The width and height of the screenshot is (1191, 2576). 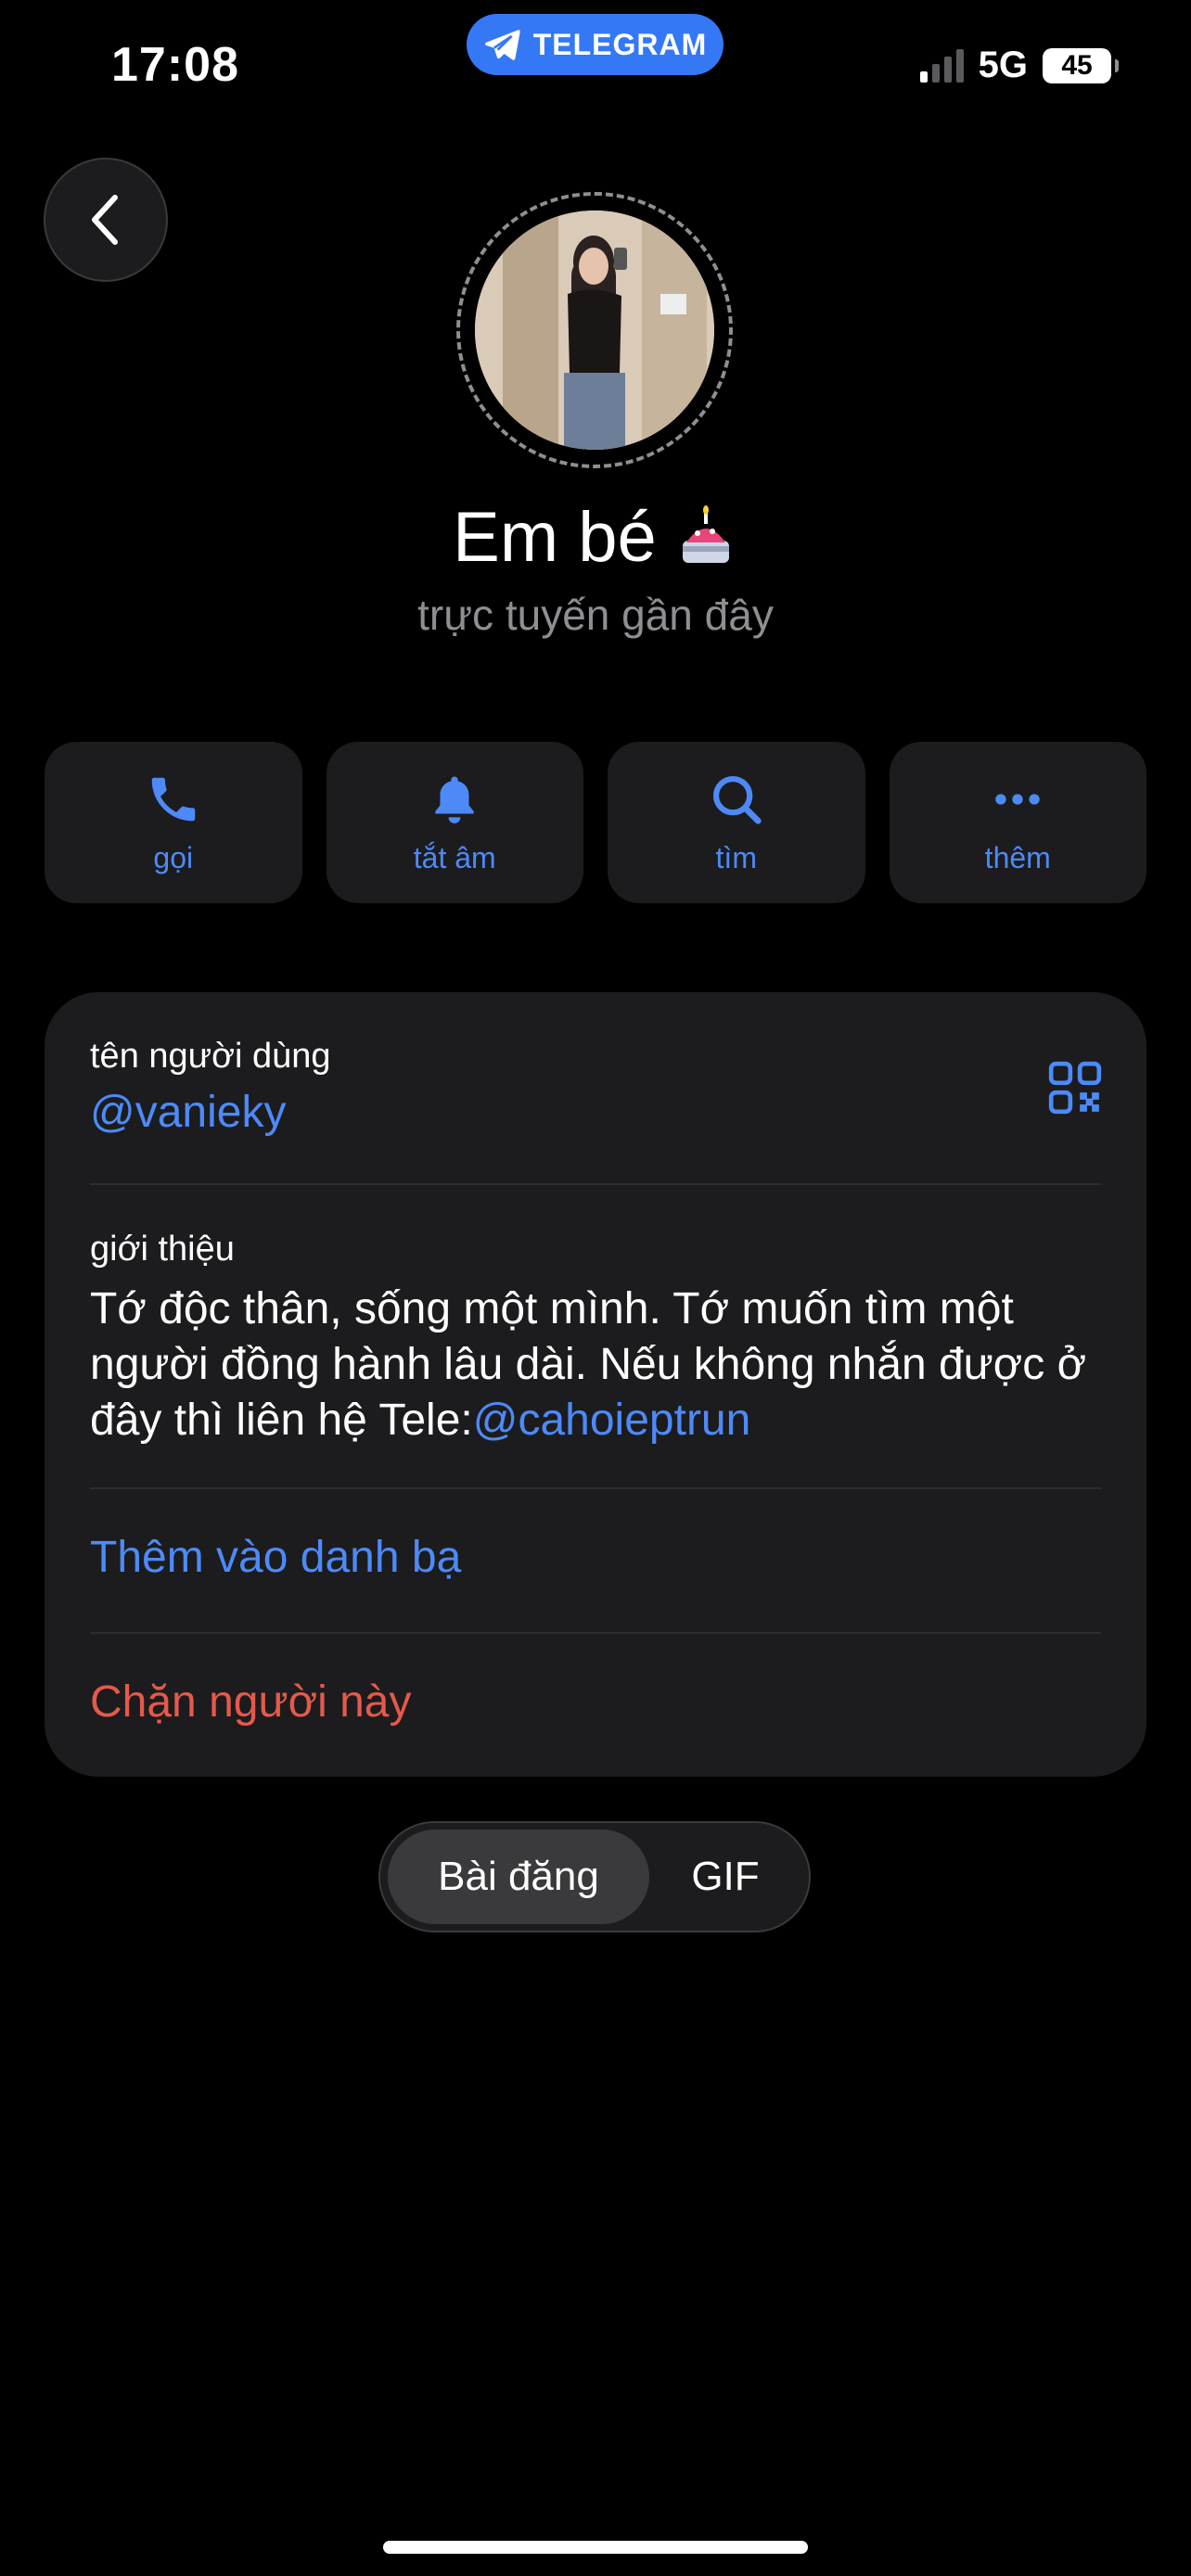 What do you see at coordinates (175, 65) in the screenshot?
I see `status-time: 17:08` at bounding box center [175, 65].